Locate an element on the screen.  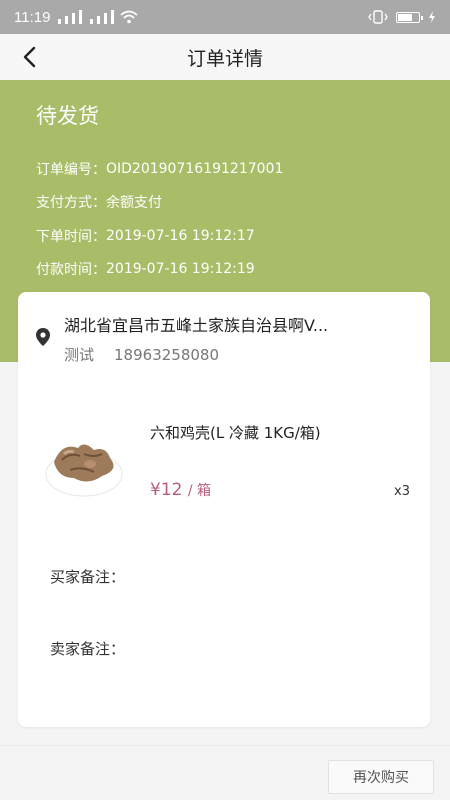
signal-icon is located at coordinates (70, 17).